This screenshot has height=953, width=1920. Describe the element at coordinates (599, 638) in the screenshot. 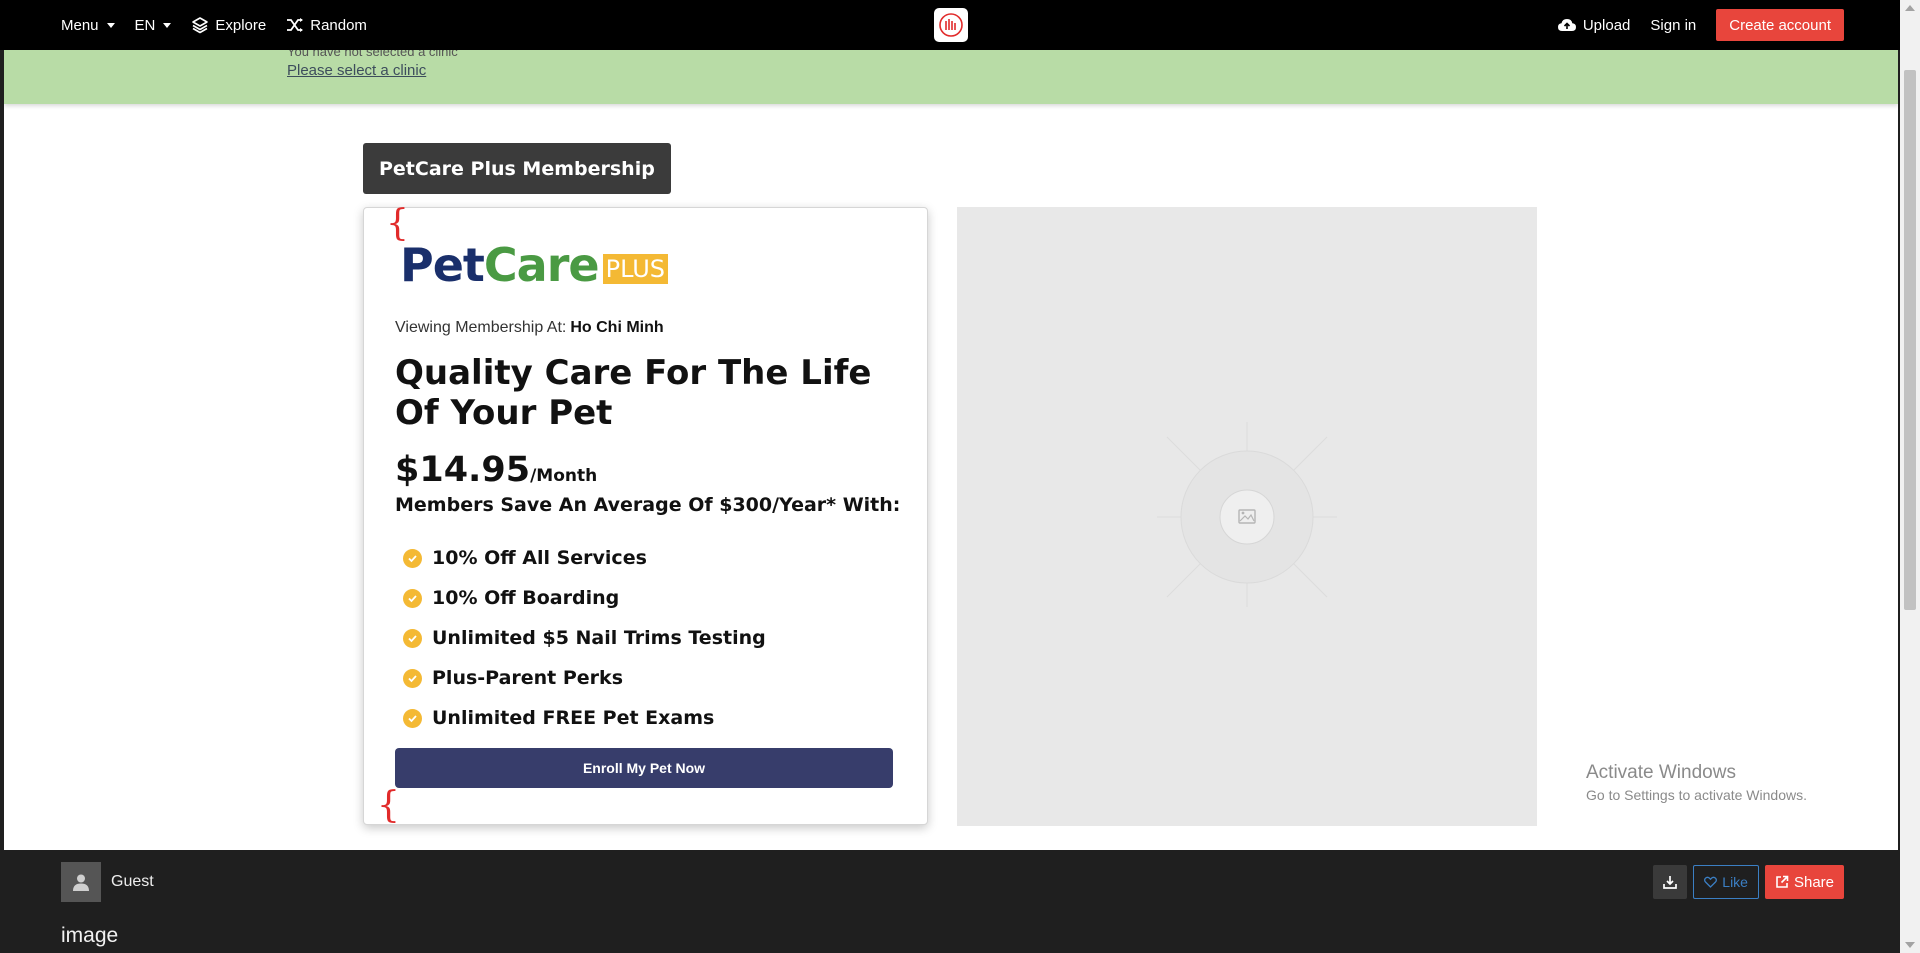

I see `benefit-label: Unlimited $5 Nail Trims Testing` at that location.